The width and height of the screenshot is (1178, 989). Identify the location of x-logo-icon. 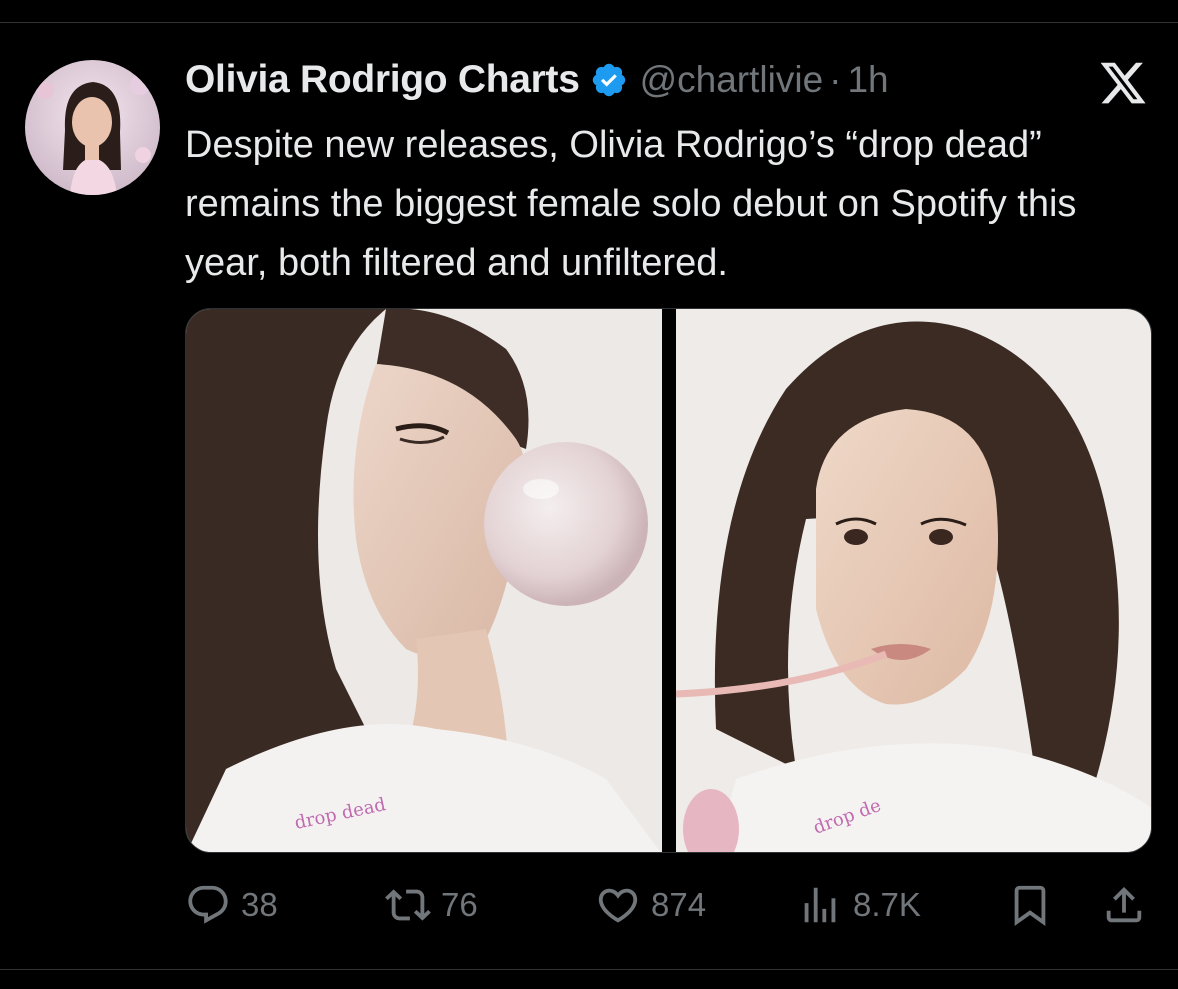
(1123, 83).